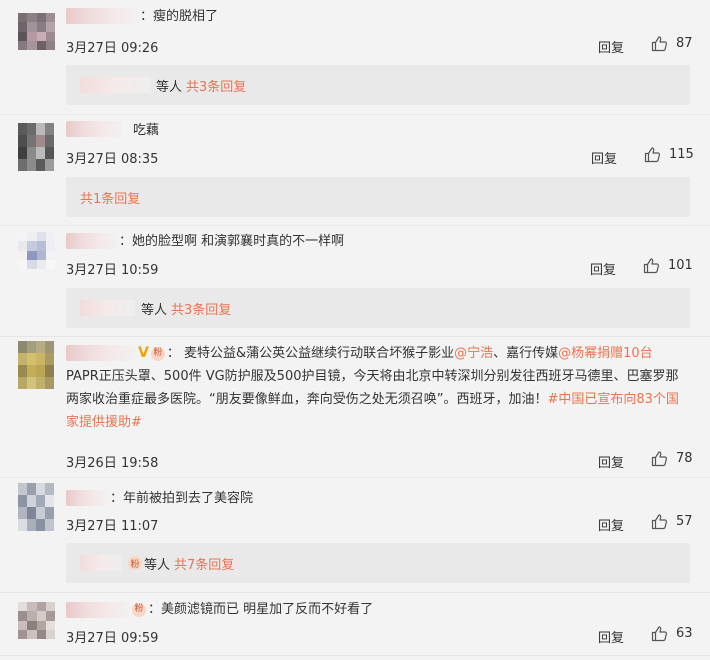  I want to click on mention-link: @杨幂捐赠10台, so click(605, 353).